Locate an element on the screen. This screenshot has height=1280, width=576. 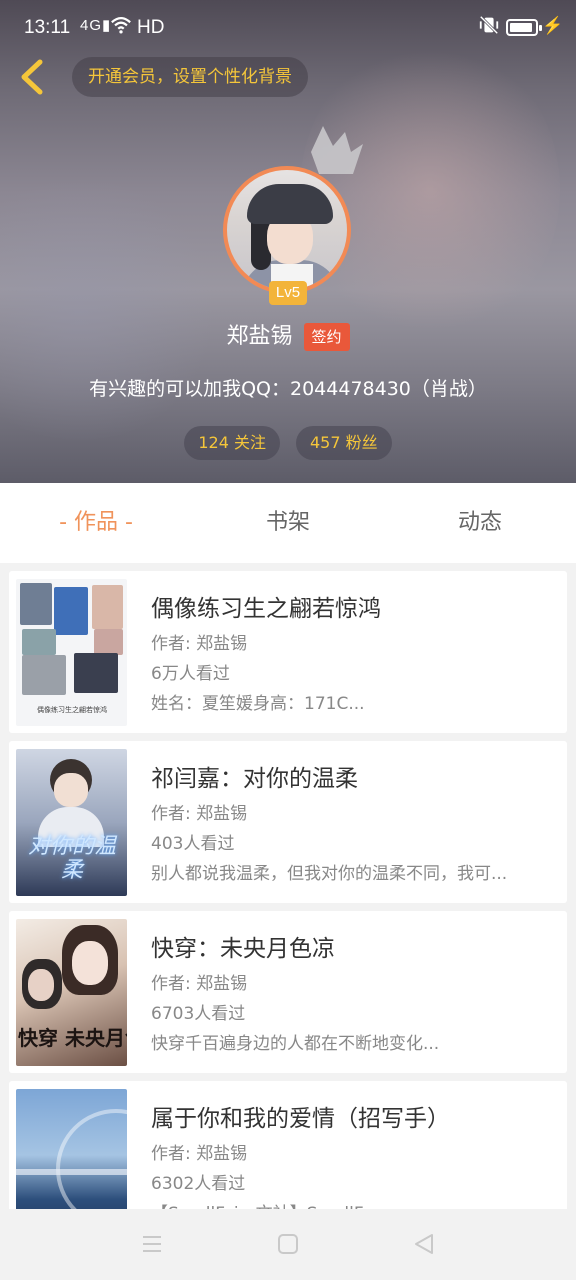
home-icon is located at coordinates (288, 1244).